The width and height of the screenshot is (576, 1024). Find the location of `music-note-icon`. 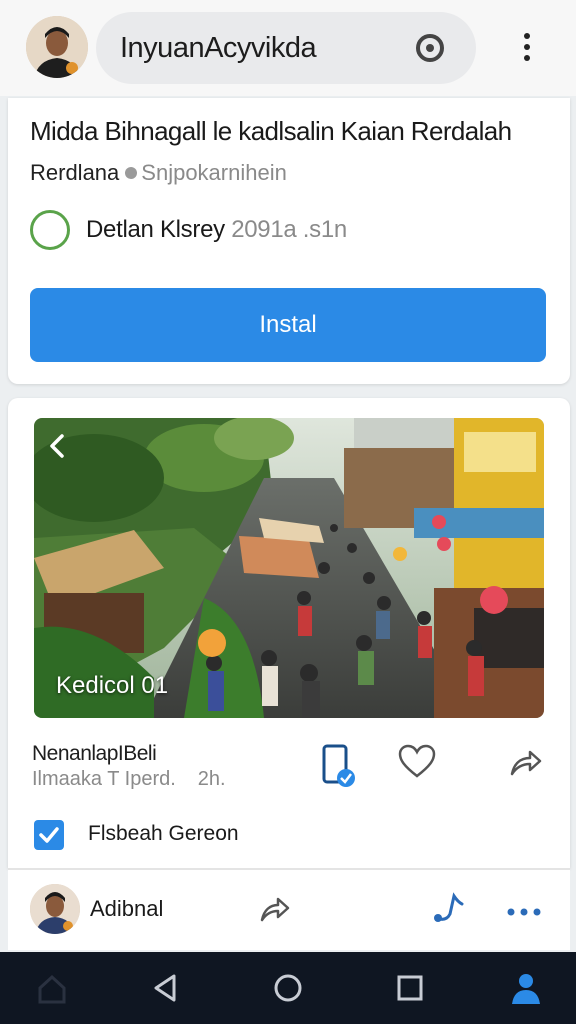

music-note-icon is located at coordinates (448, 911).